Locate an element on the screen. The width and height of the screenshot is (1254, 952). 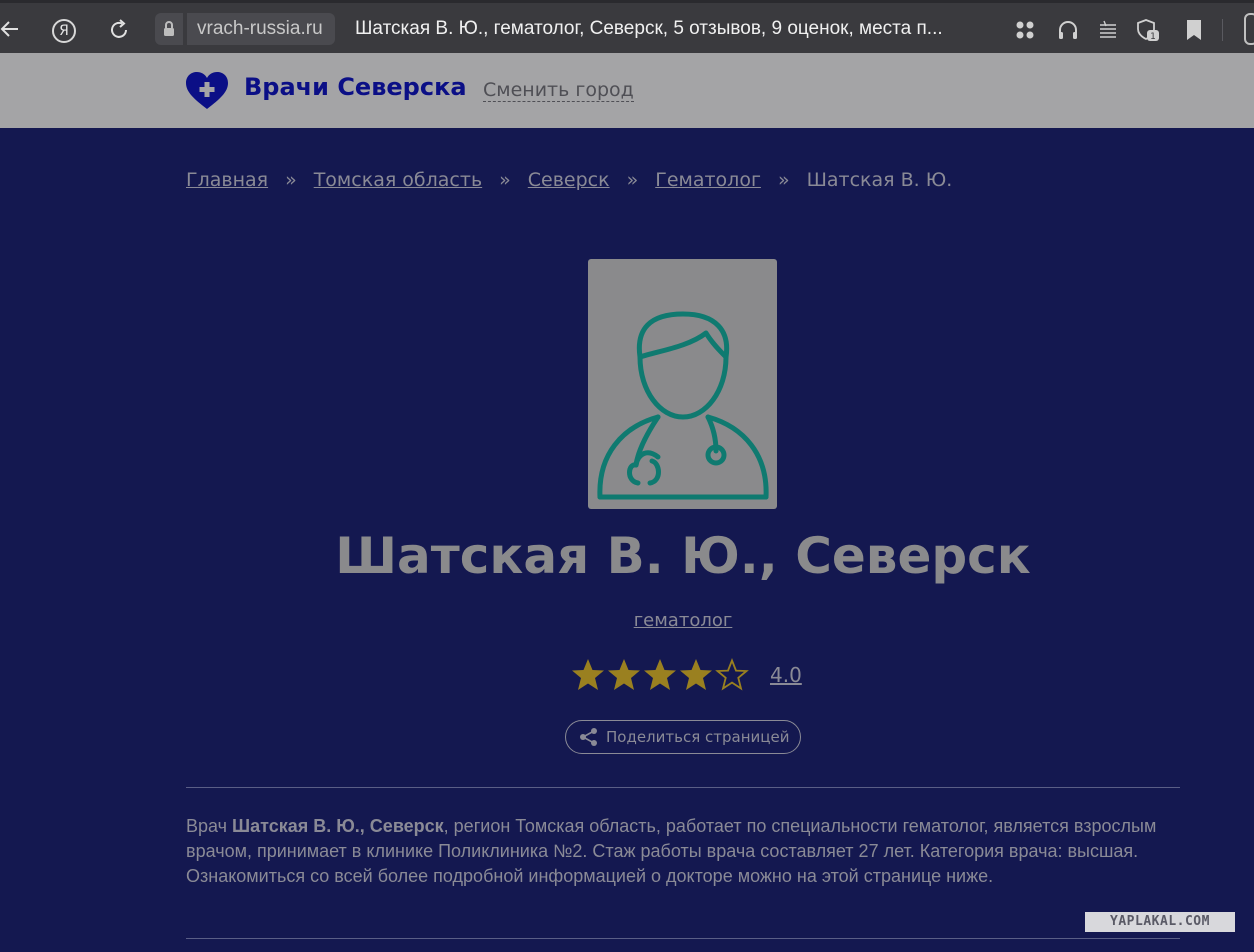
back-arrow-icon is located at coordinates (11, 29).